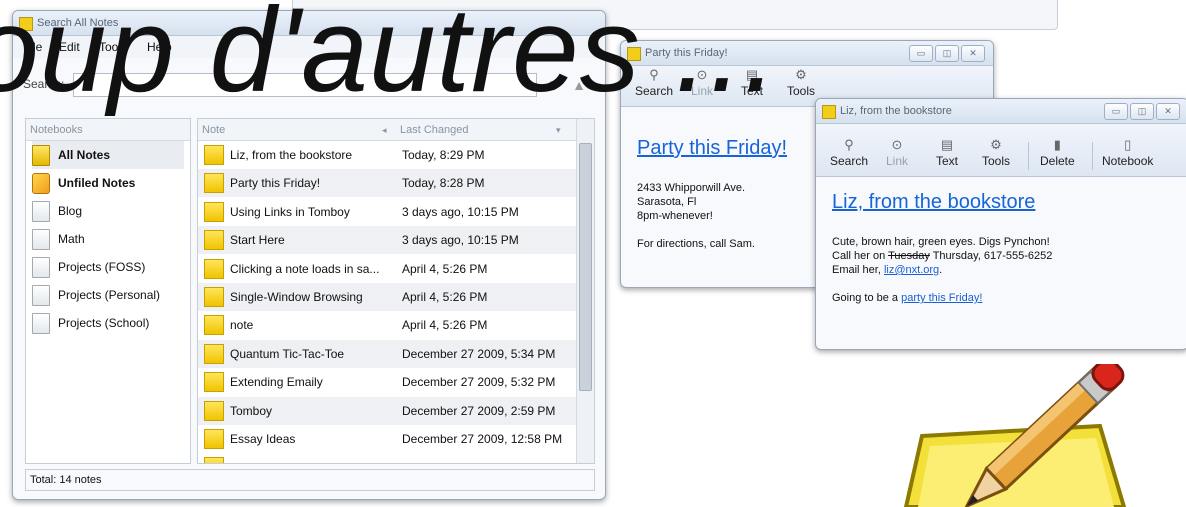 Image resolution: width=1186 pixels, height=507 pixels. I want to click on note-row: note April 4, 5:26 PM, so click(387, 325).